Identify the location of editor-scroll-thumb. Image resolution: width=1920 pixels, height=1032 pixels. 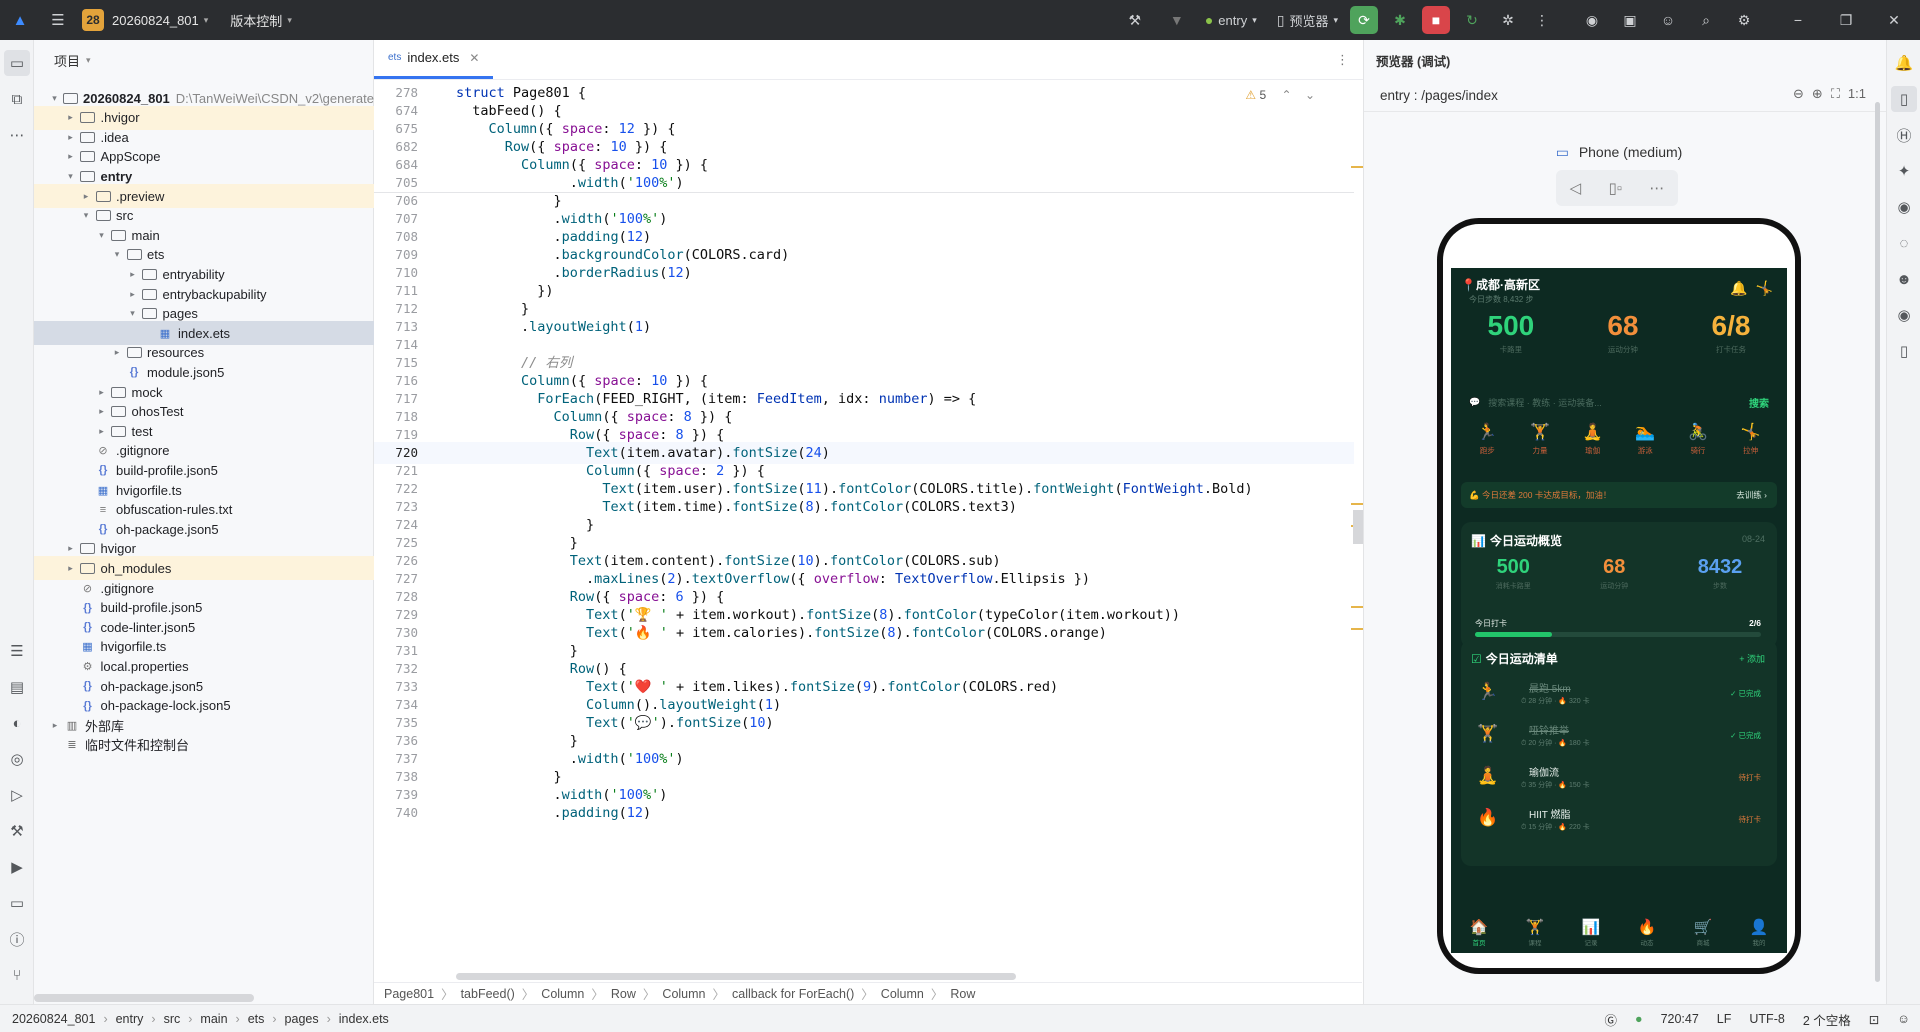
(1358, 527).